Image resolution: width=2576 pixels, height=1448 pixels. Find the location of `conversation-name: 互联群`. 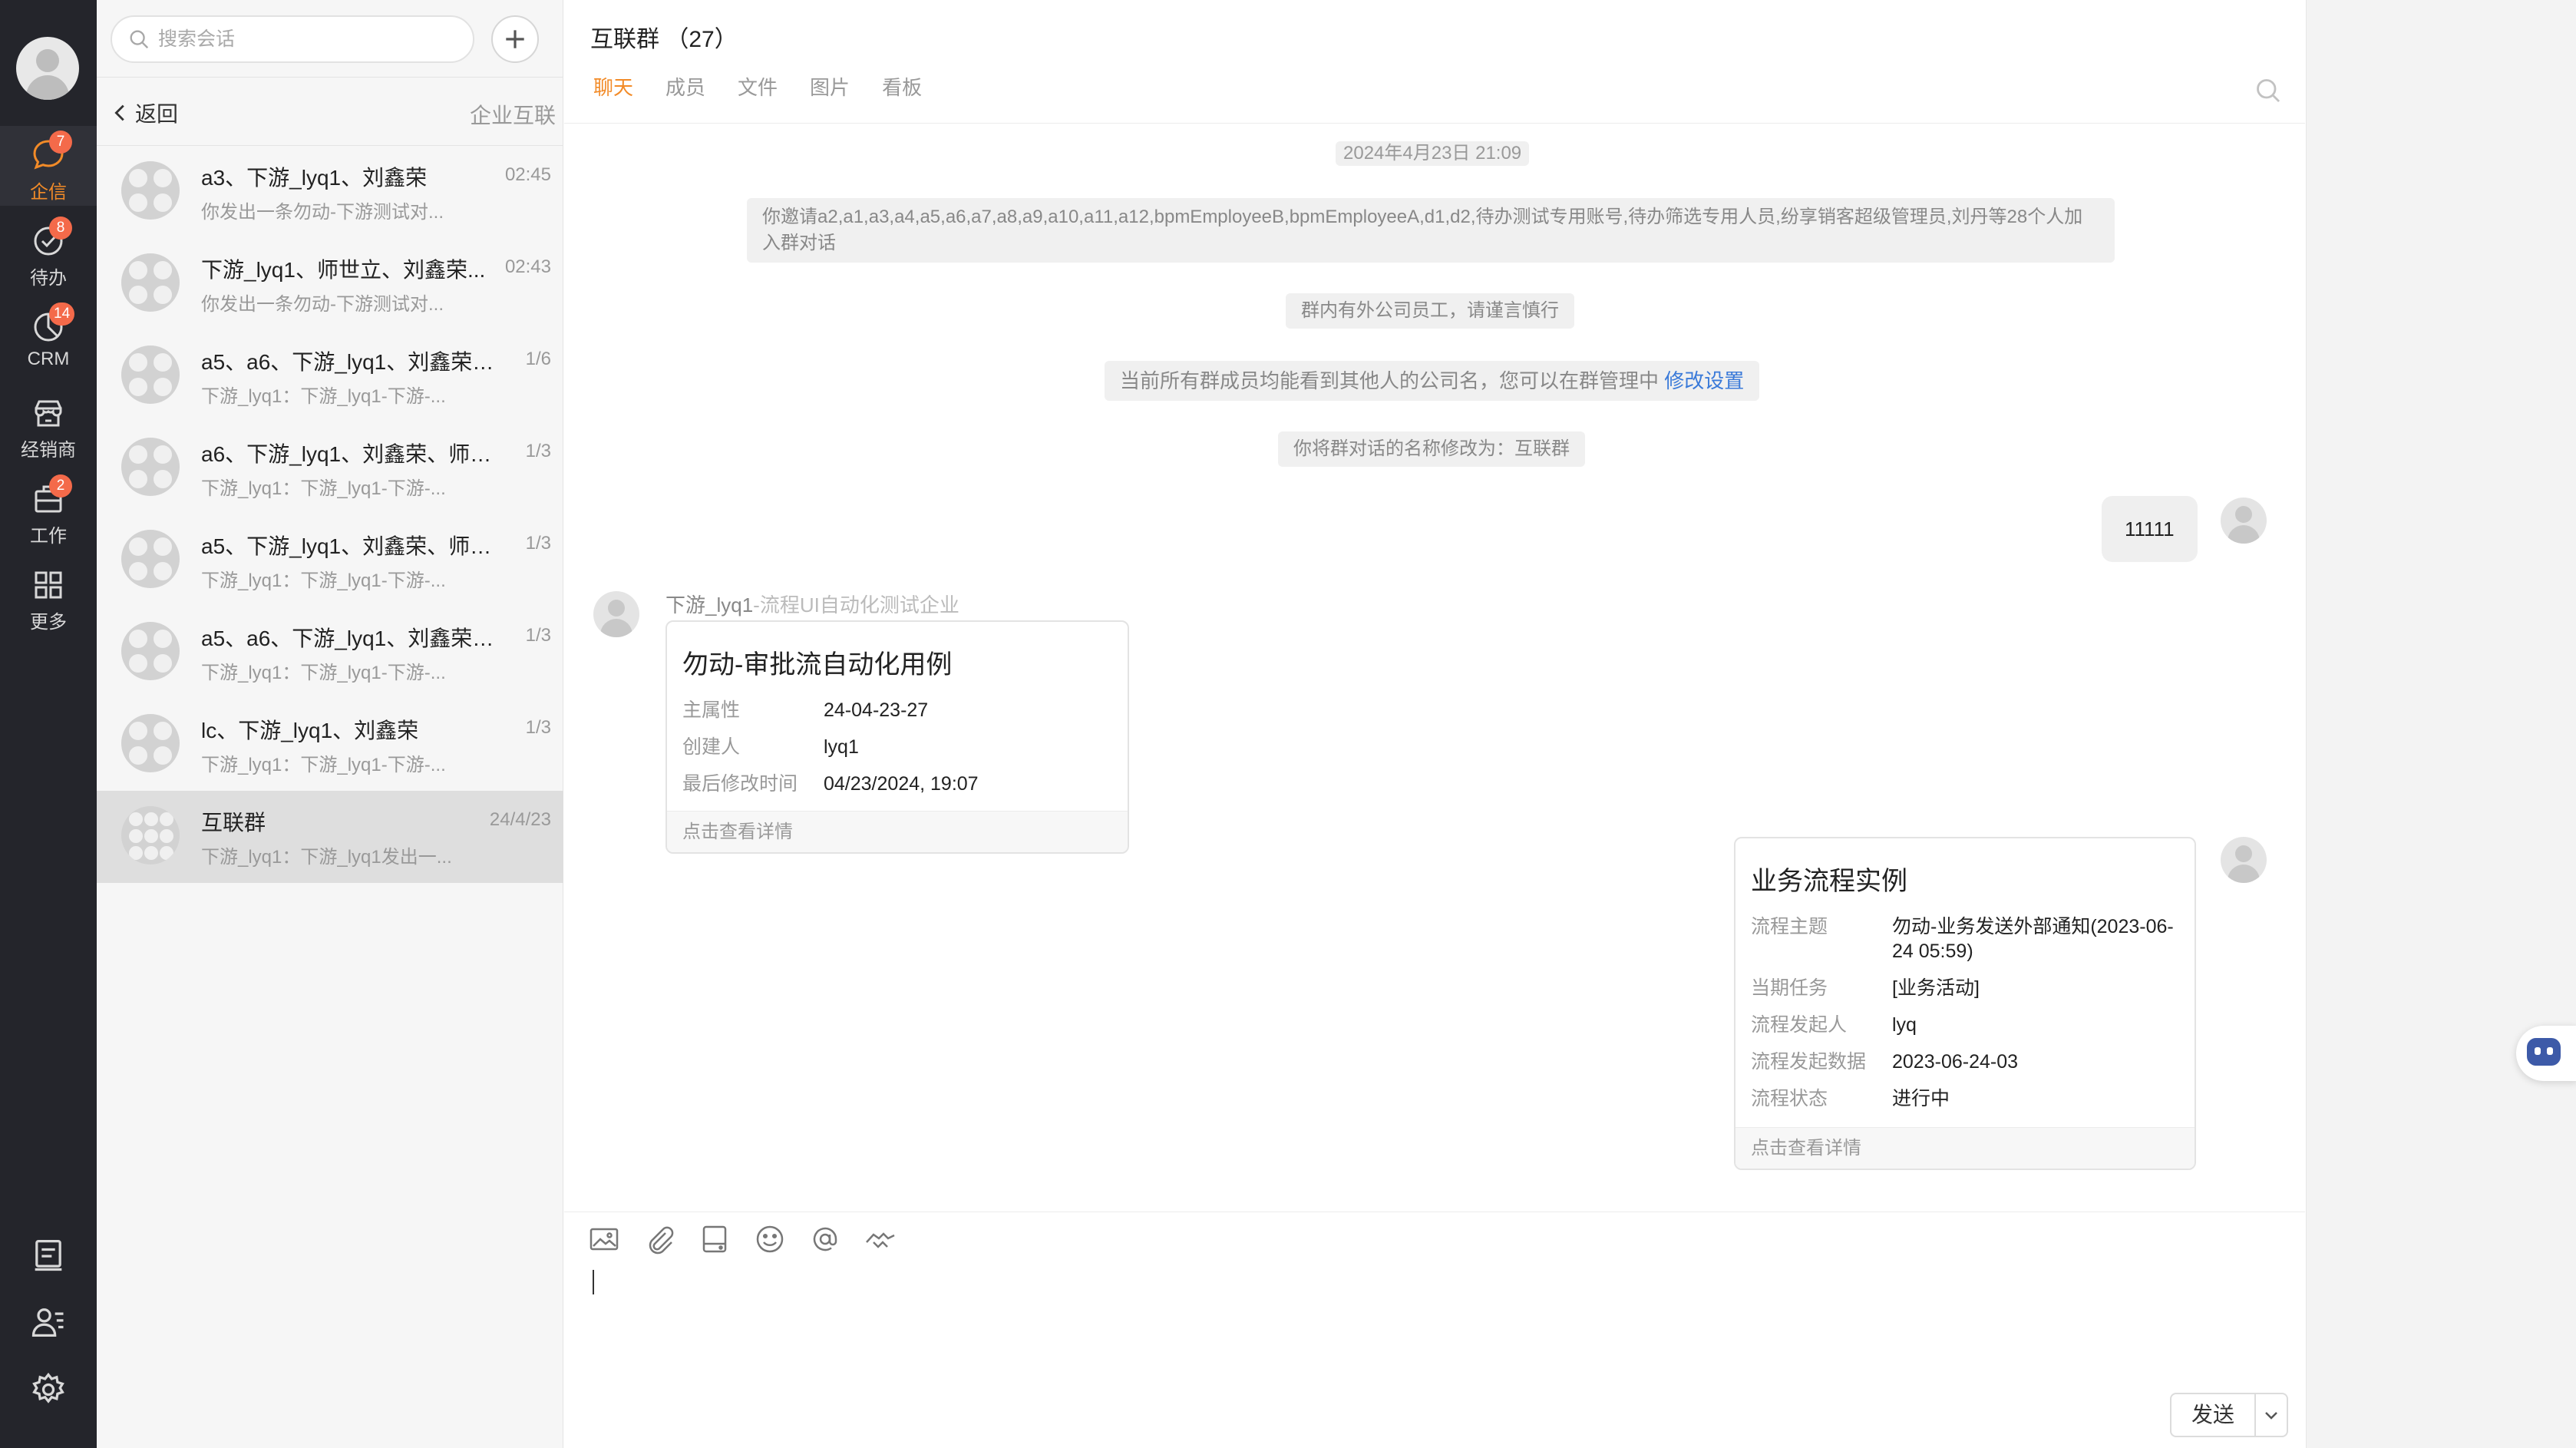

conversation-name: 互联群 is located at coordinates (233, 823).